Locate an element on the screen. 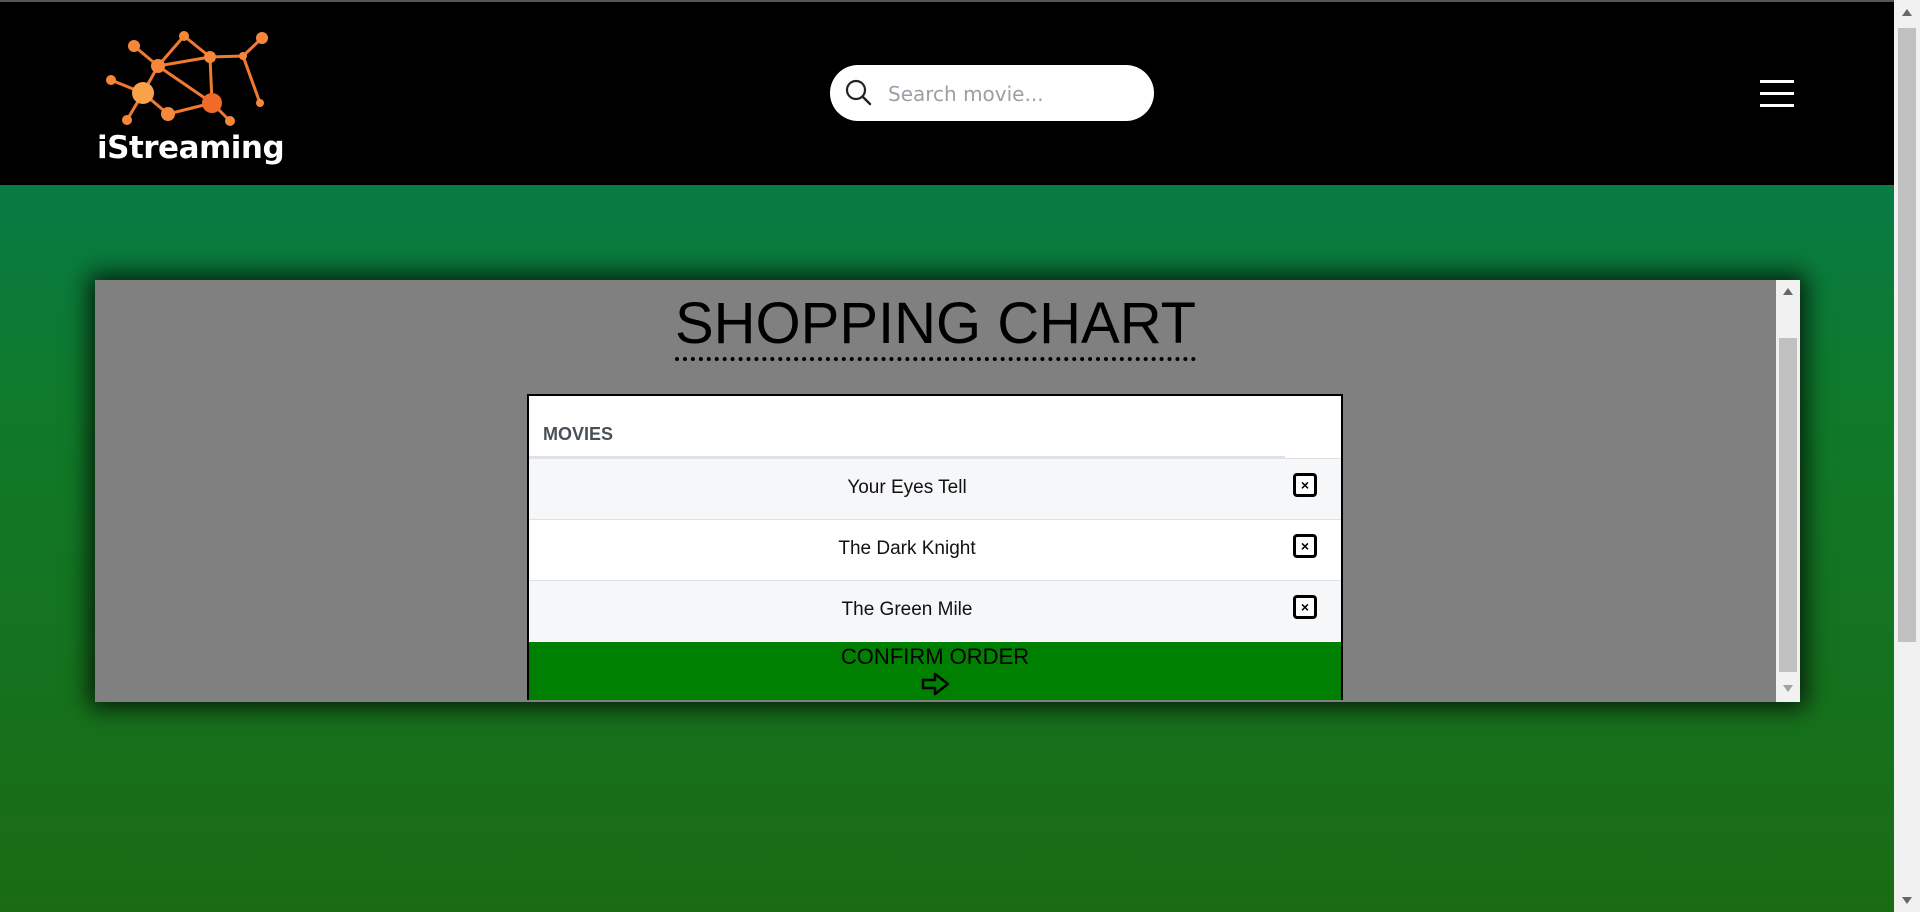 This screenshot has height=912, width=1920. table-row: The Green Mile × is located at coordinates (935, 610).